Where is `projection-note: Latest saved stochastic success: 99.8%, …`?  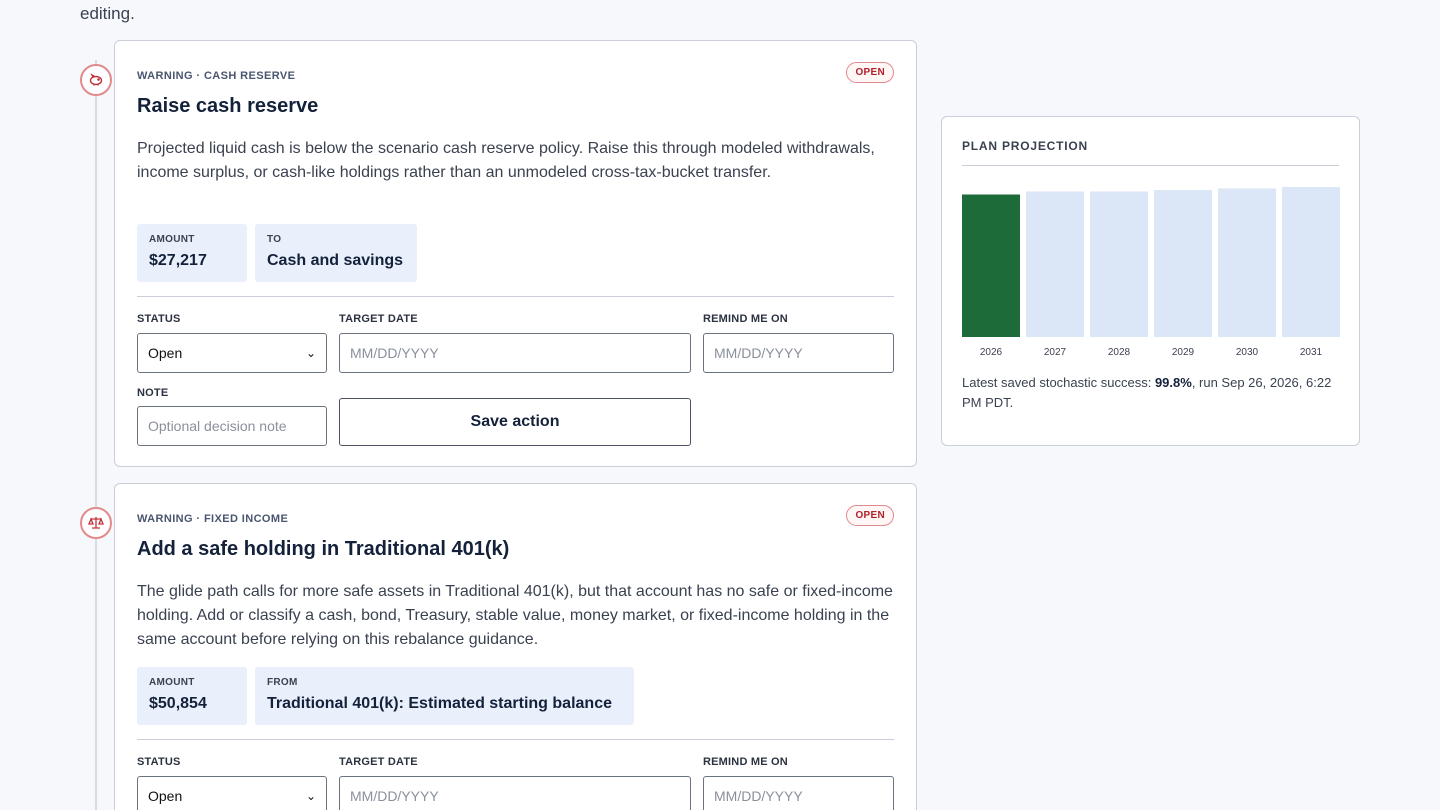 projection-note: Latest saved stochastic success: 99.8%, … is located at coordinates (1152, 393).